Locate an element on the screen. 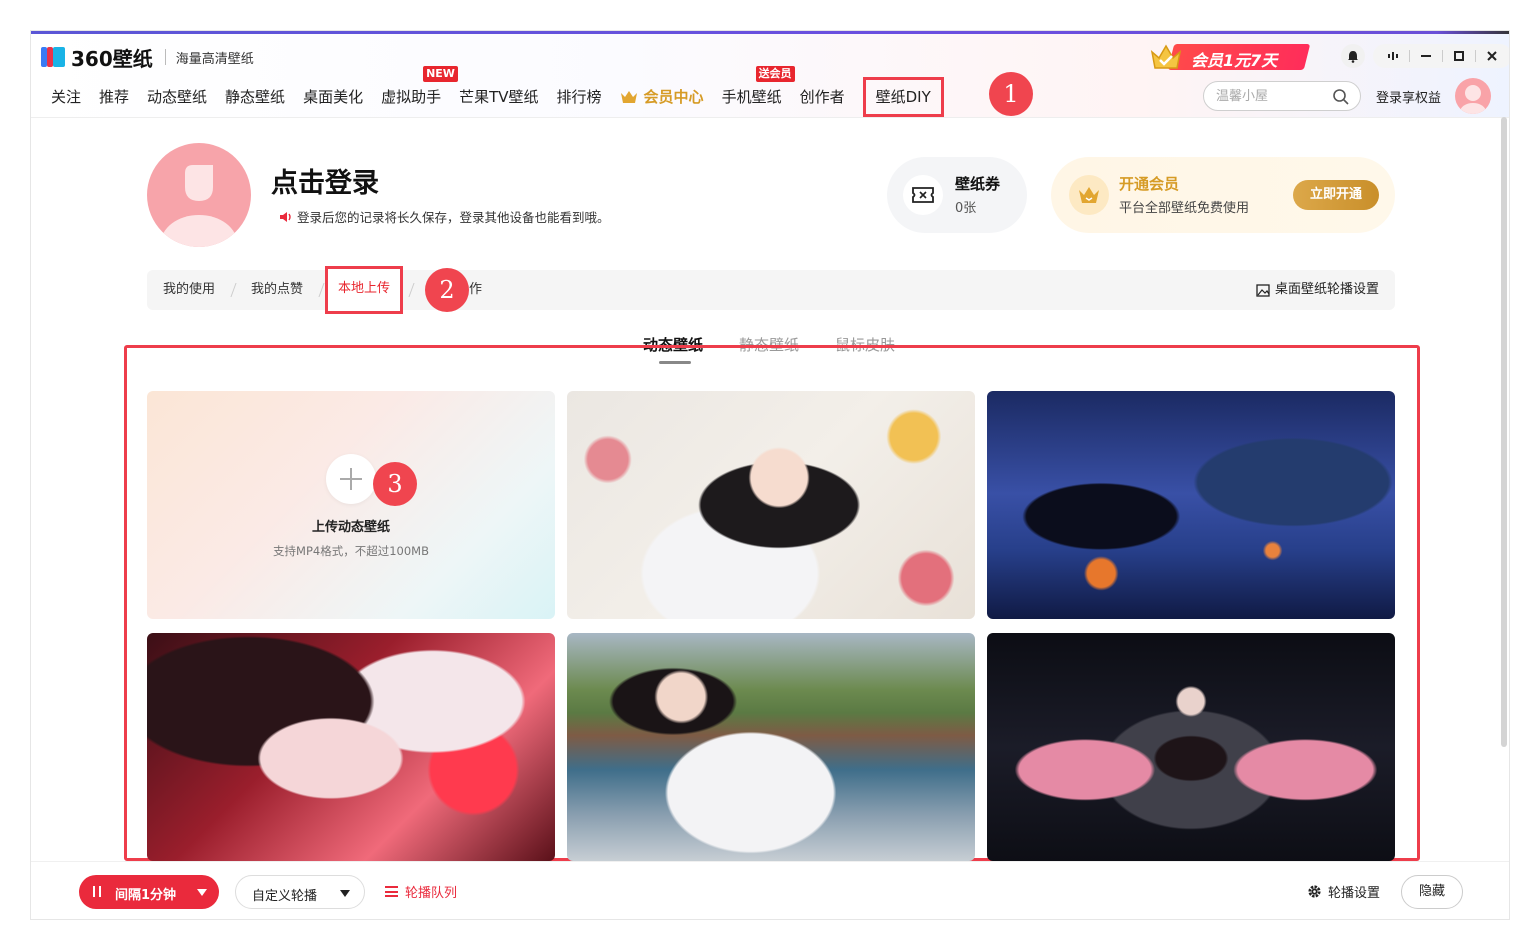 The width and height of the screenshot is (1540, 950). bottom-bar: 间隔1分钟 自定义轮播 轮播队列 轮播设置 隐藏 is located at coordinates (770, 890).